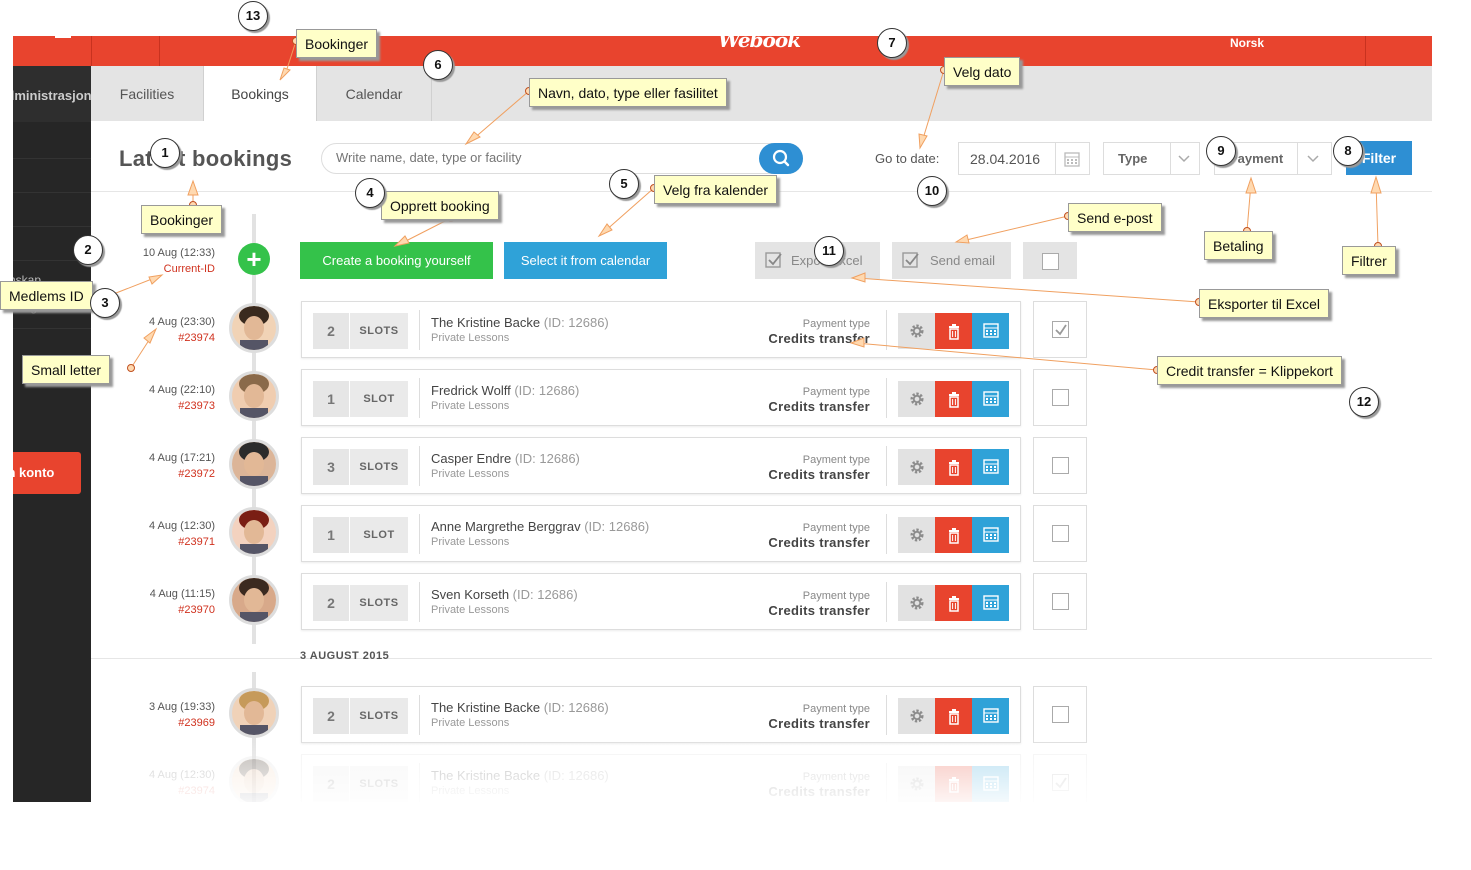 This screenshot has height=870, width=1471. What do you see at coordinates (105, 303) in the screenshot?
I see `annotation-number: 3` at bounding box center [105, 303].